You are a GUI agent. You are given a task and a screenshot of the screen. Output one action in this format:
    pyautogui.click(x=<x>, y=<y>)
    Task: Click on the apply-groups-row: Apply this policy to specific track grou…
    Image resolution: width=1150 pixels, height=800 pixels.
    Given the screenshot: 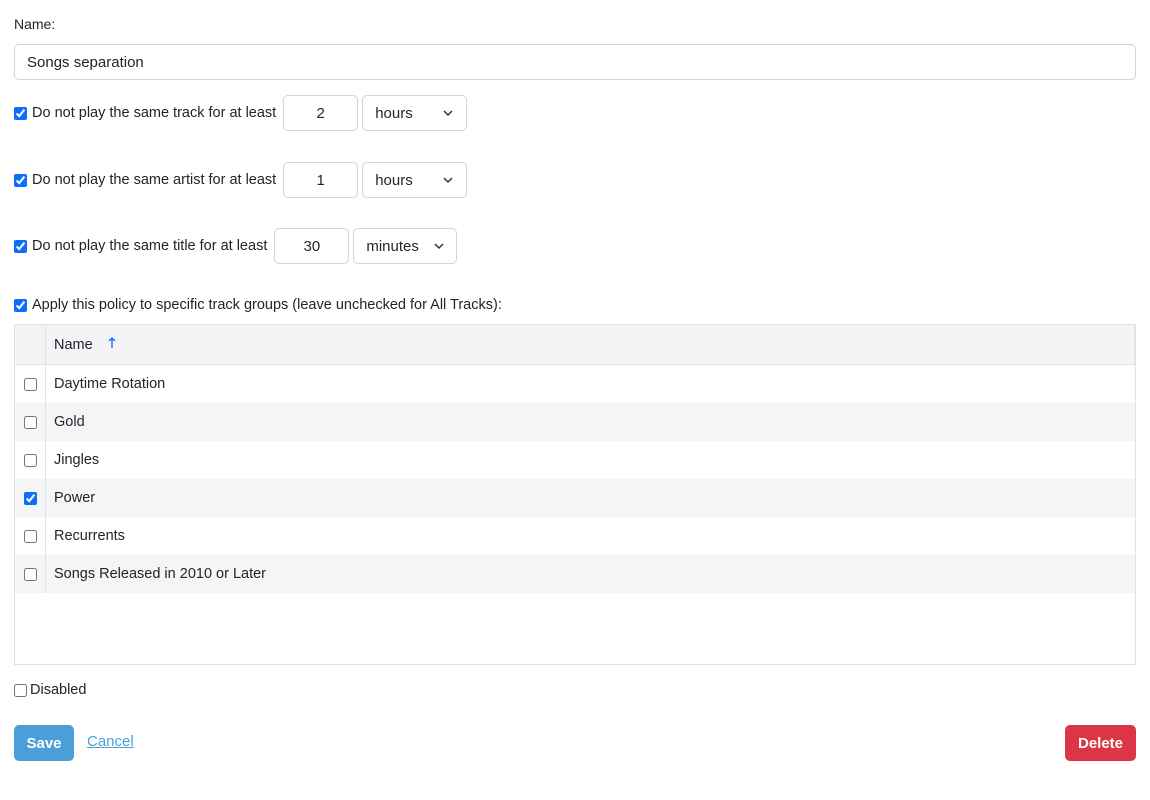 What is the action you would take?
    pyautogui.click(x=258, y=305)
    